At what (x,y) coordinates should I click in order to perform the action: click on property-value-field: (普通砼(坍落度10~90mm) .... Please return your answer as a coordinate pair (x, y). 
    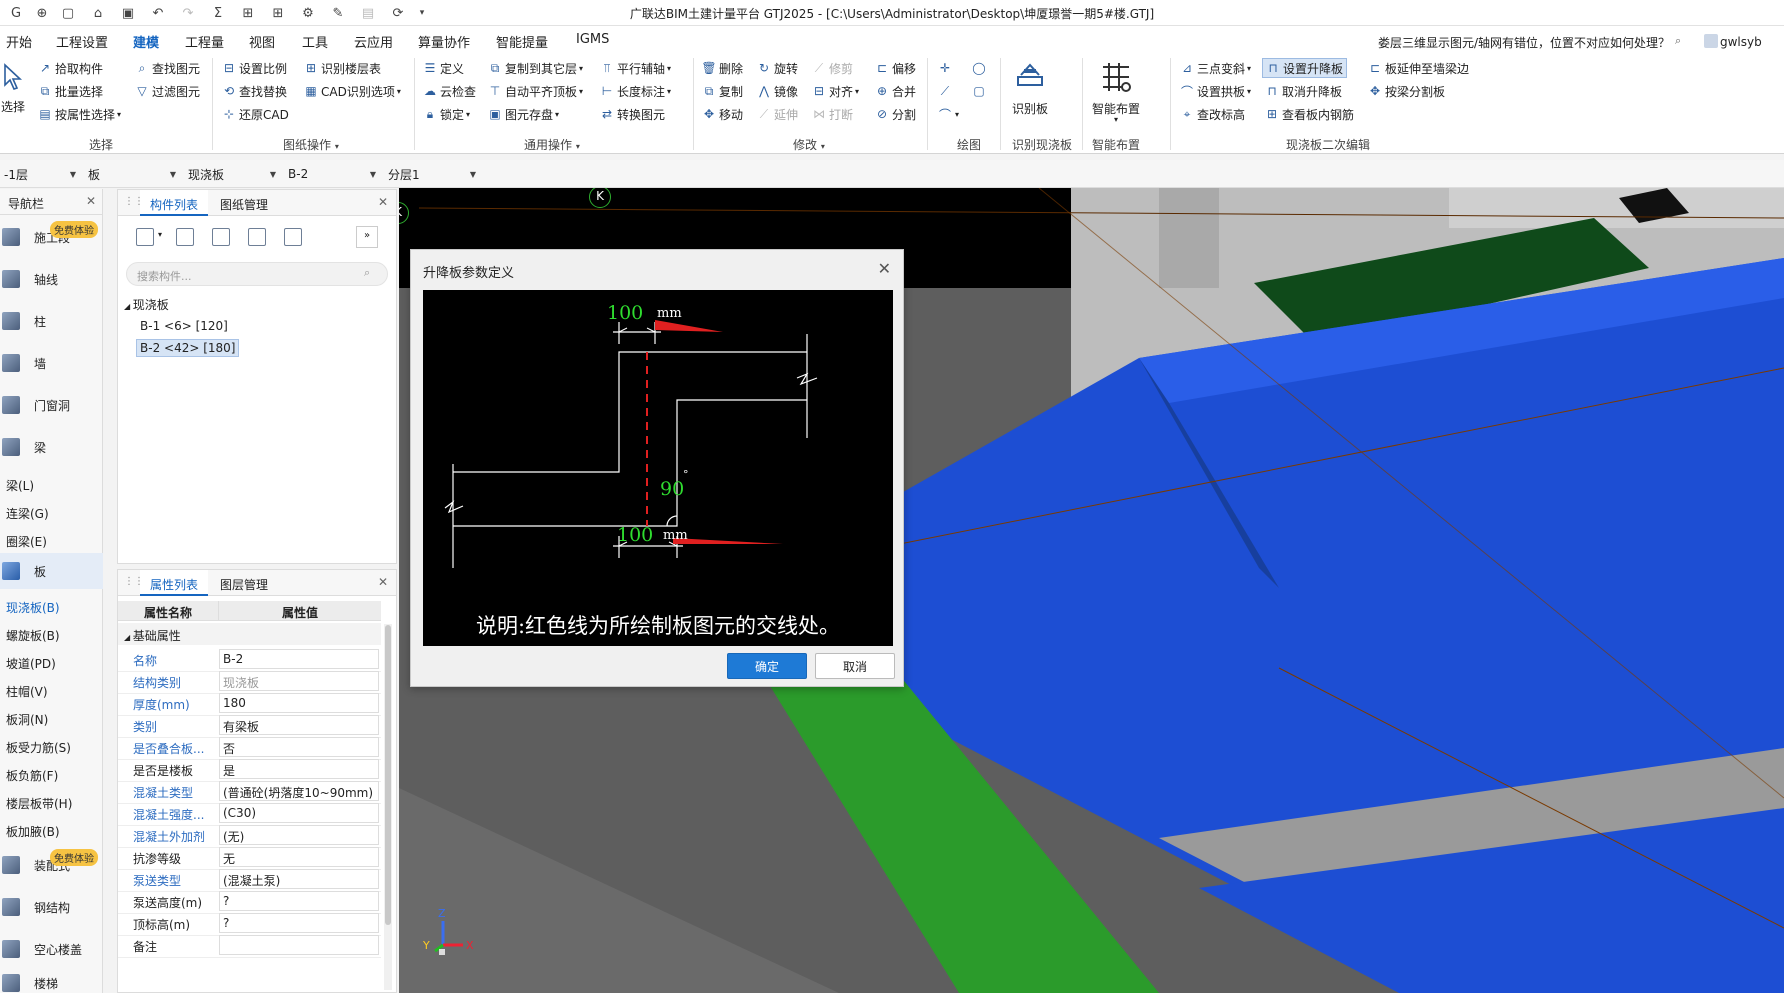
    Looking at the image, I should click on (299, 791).